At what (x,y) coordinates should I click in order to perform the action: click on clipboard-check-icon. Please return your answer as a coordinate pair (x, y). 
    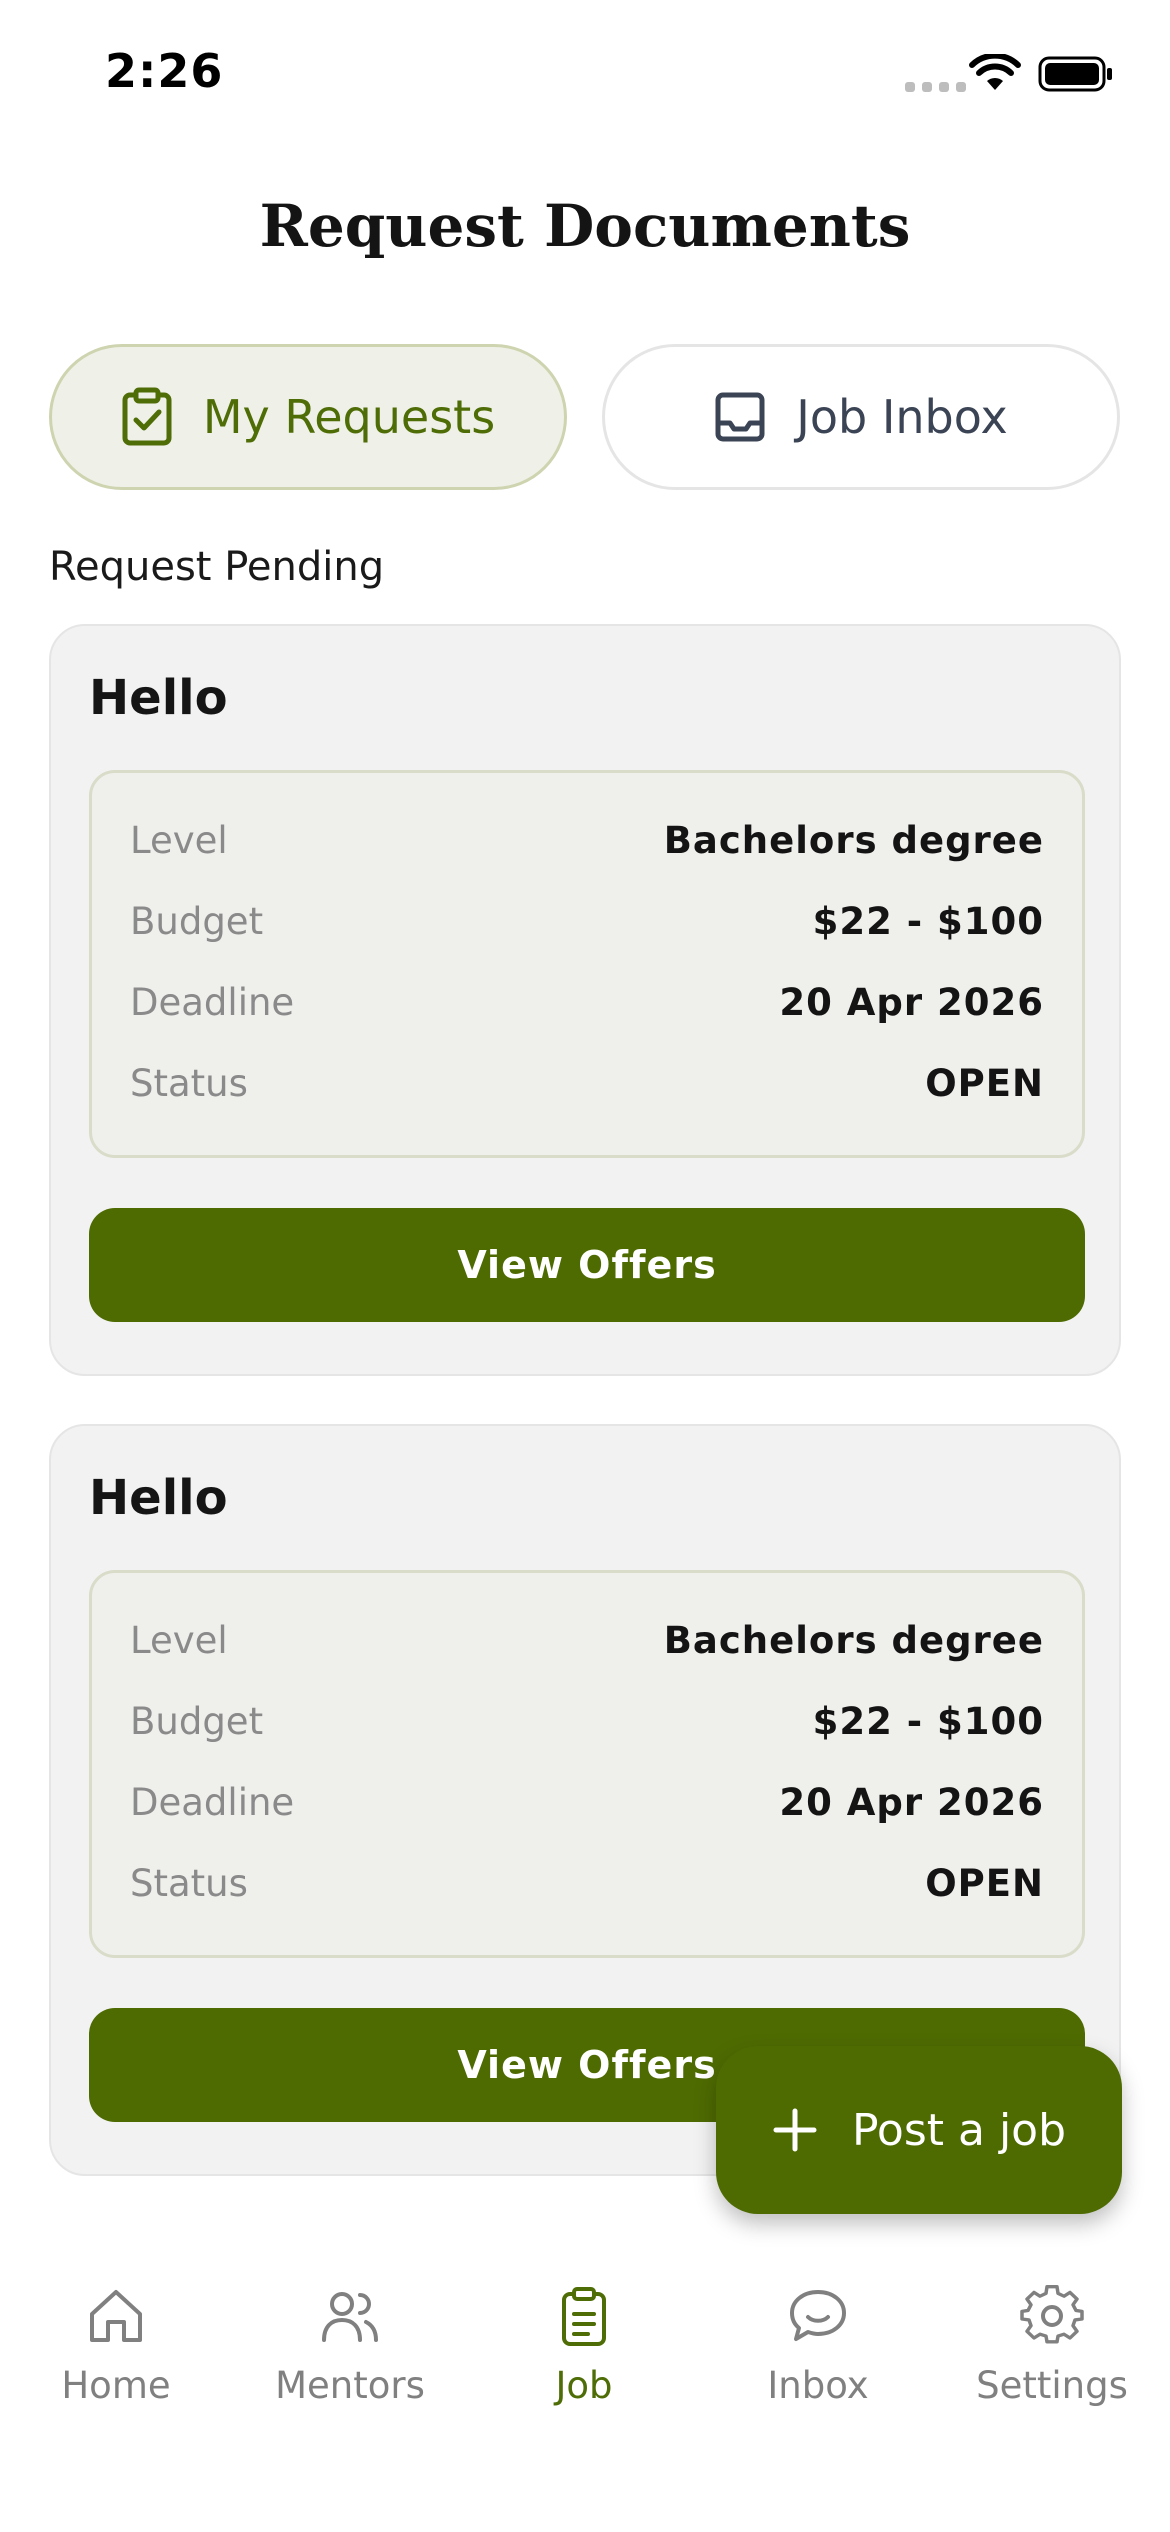
    Looking at the image, I should click on (147, 416).